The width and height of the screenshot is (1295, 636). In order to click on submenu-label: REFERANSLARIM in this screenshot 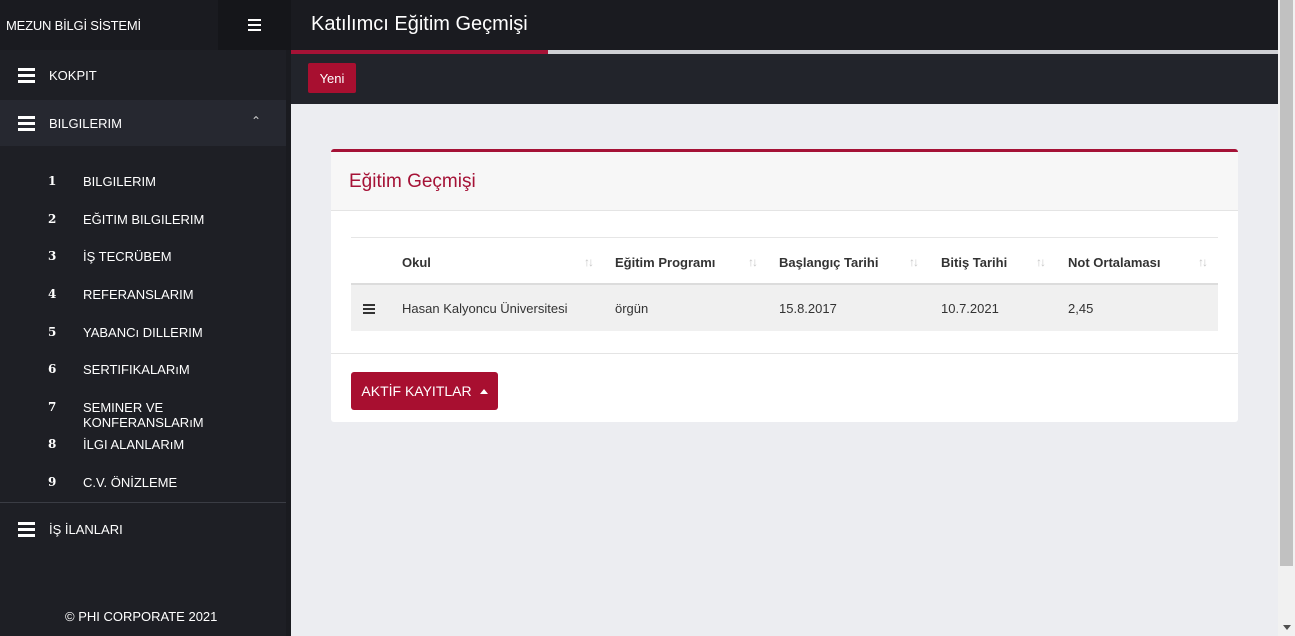, I will do `click(138, 294)`.